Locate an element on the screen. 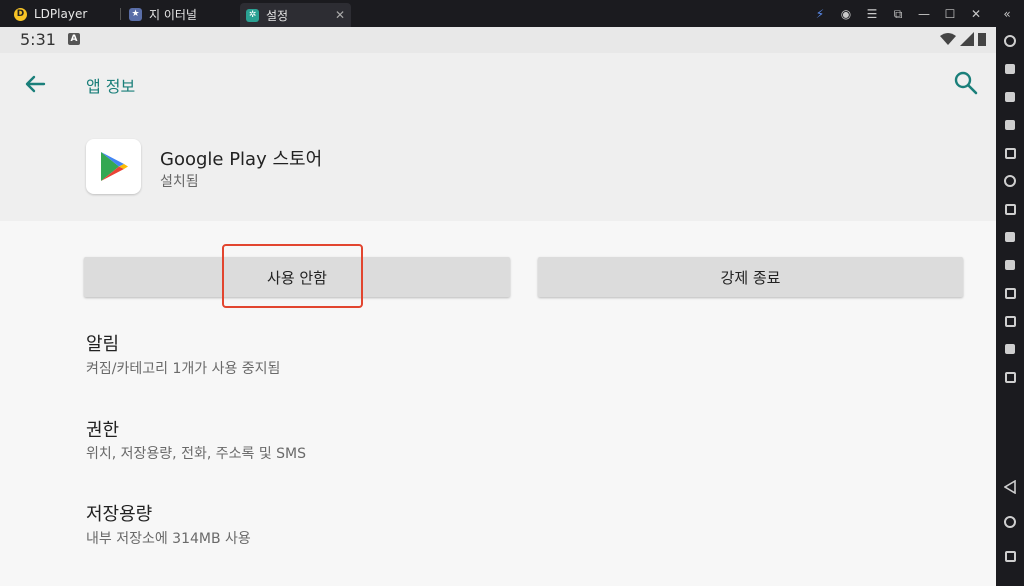 Image resolution: width=1024 pixels, height=586 pixels. page-title: 앱 정보 is located at coordinates (111, 86).